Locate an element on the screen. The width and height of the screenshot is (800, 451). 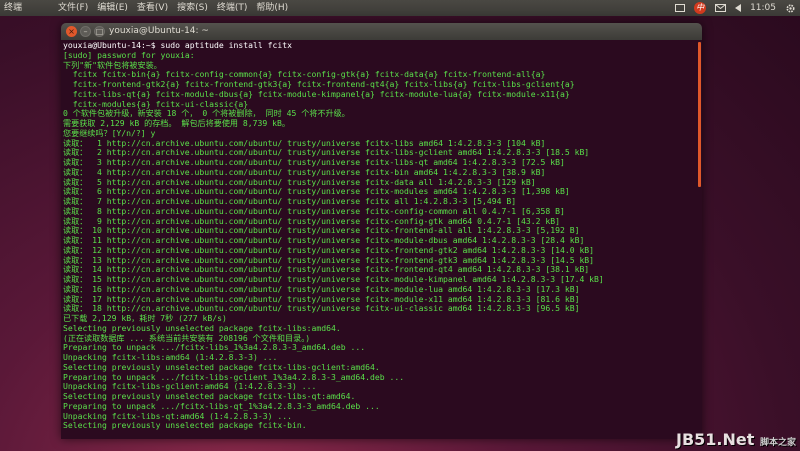
menu-view: 查看(V) is located at coordinates (152, 8).